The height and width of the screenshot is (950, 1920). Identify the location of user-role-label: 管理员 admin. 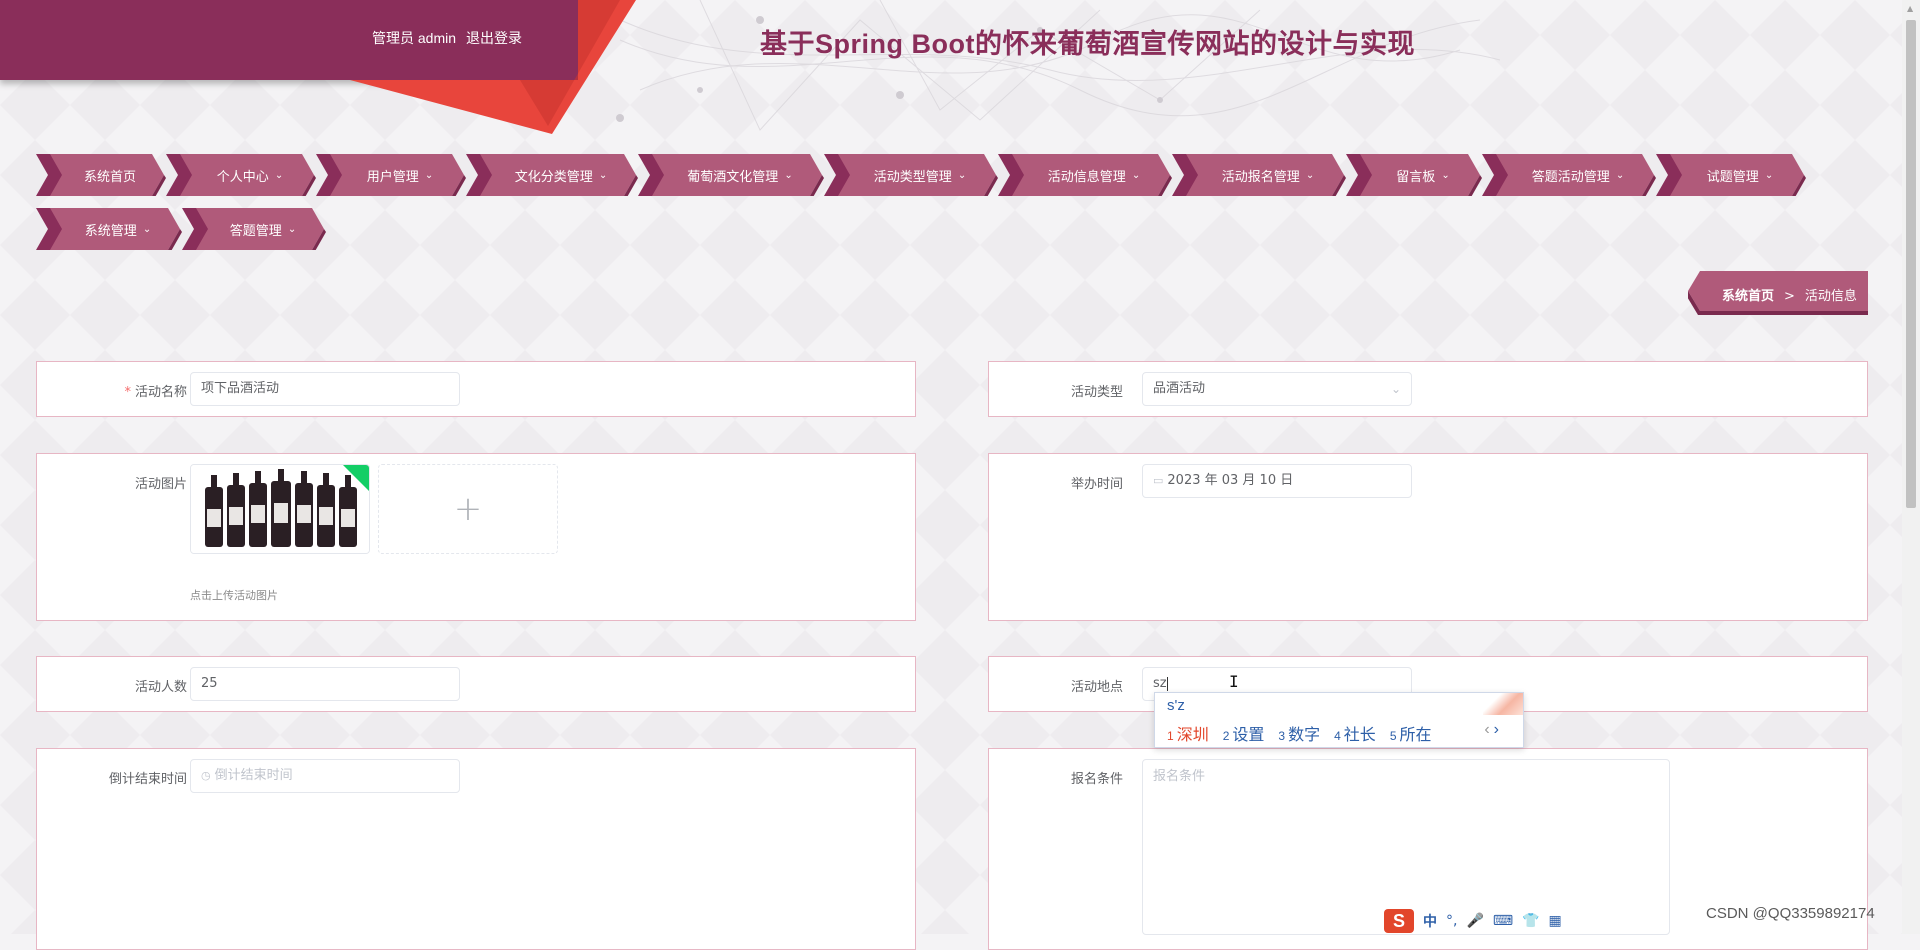
(414, 38).